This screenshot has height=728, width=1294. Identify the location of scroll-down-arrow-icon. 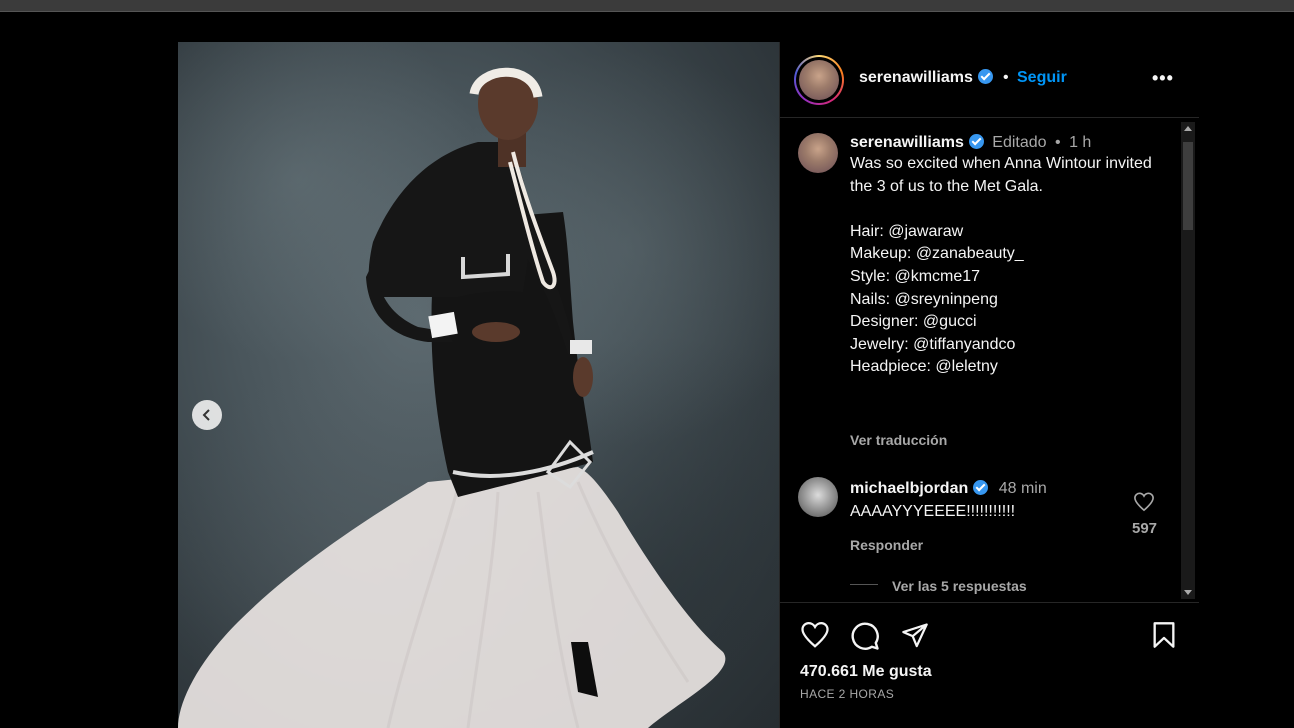
(1188, 592).